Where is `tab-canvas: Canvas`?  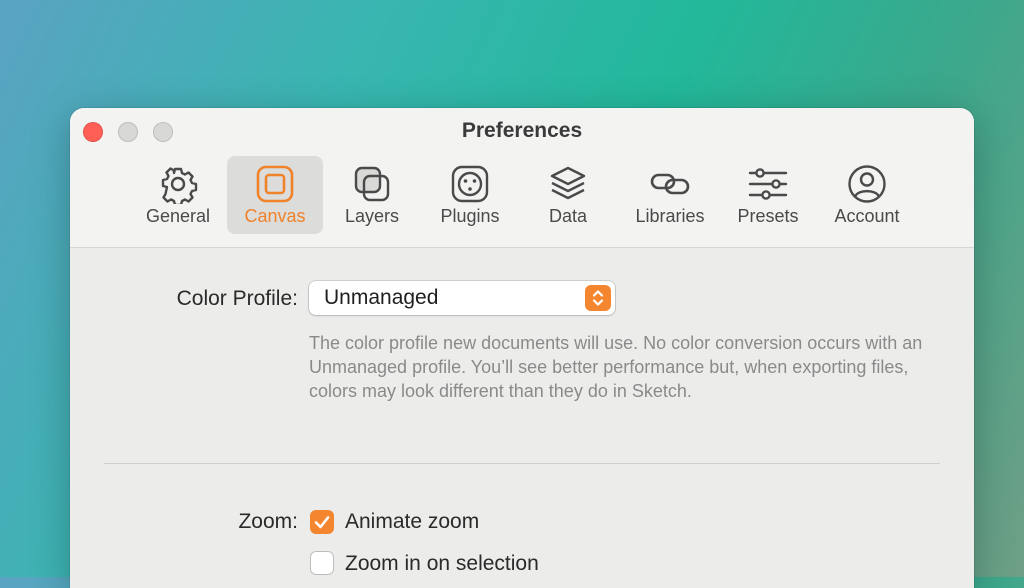
tab-canvas: Canvas is located at coordinates (275, 195).